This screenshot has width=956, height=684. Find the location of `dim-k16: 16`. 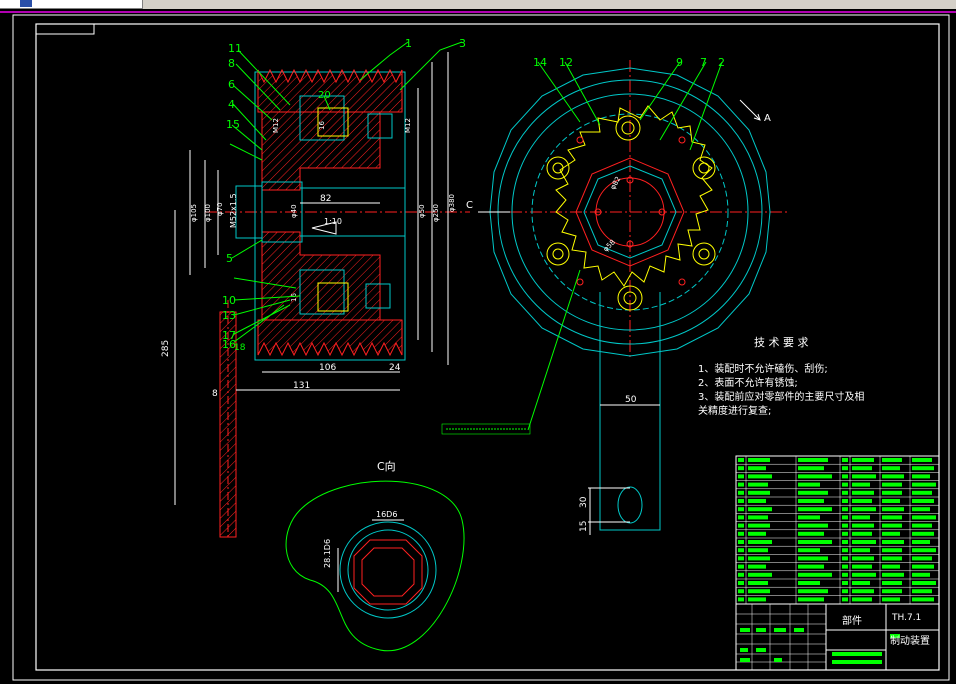

dim-k16: 16 is located at coordinates (322, 125).